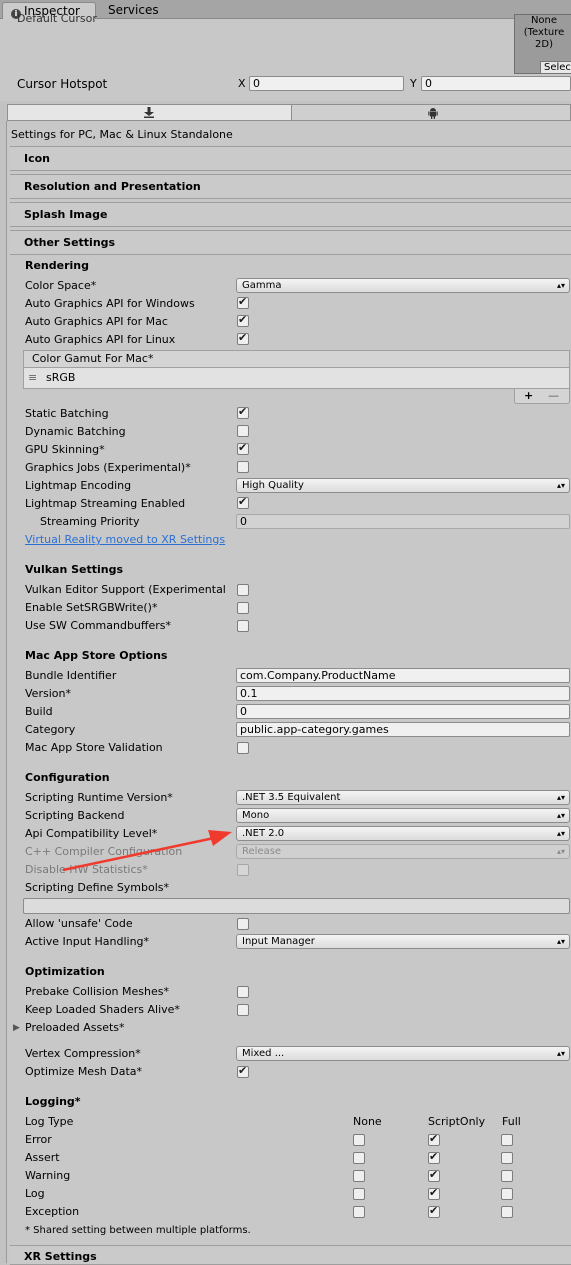  Describe the element at coordinates (434, 1193) in the screenshot. I see `log-log-scriptonly-checkbox` at that location.